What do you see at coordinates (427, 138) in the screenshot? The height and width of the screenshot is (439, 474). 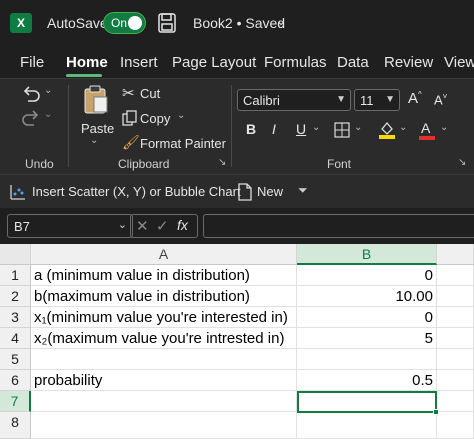 I see `font-color-swatch` at bounding box center [427, 138].